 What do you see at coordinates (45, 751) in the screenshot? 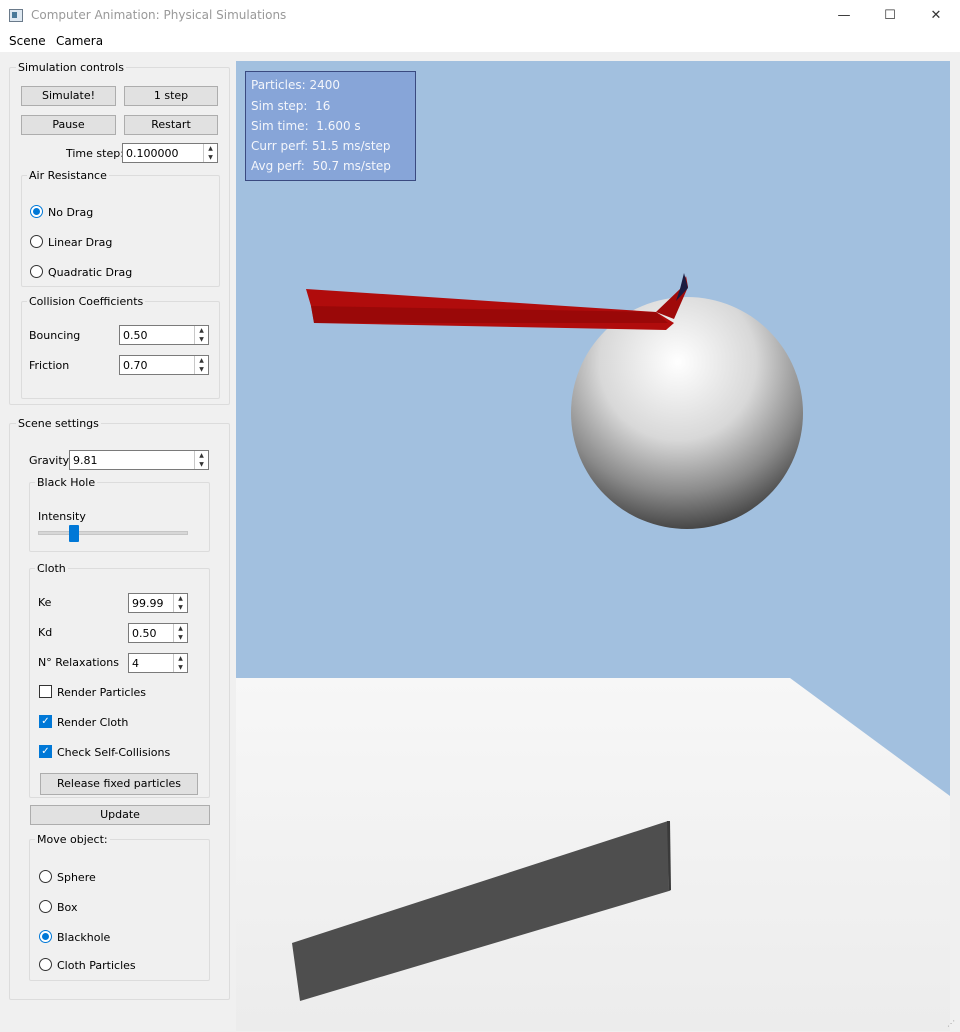
I see `self-collisions-checkbox: ✓` at bounding box center [45, 751].